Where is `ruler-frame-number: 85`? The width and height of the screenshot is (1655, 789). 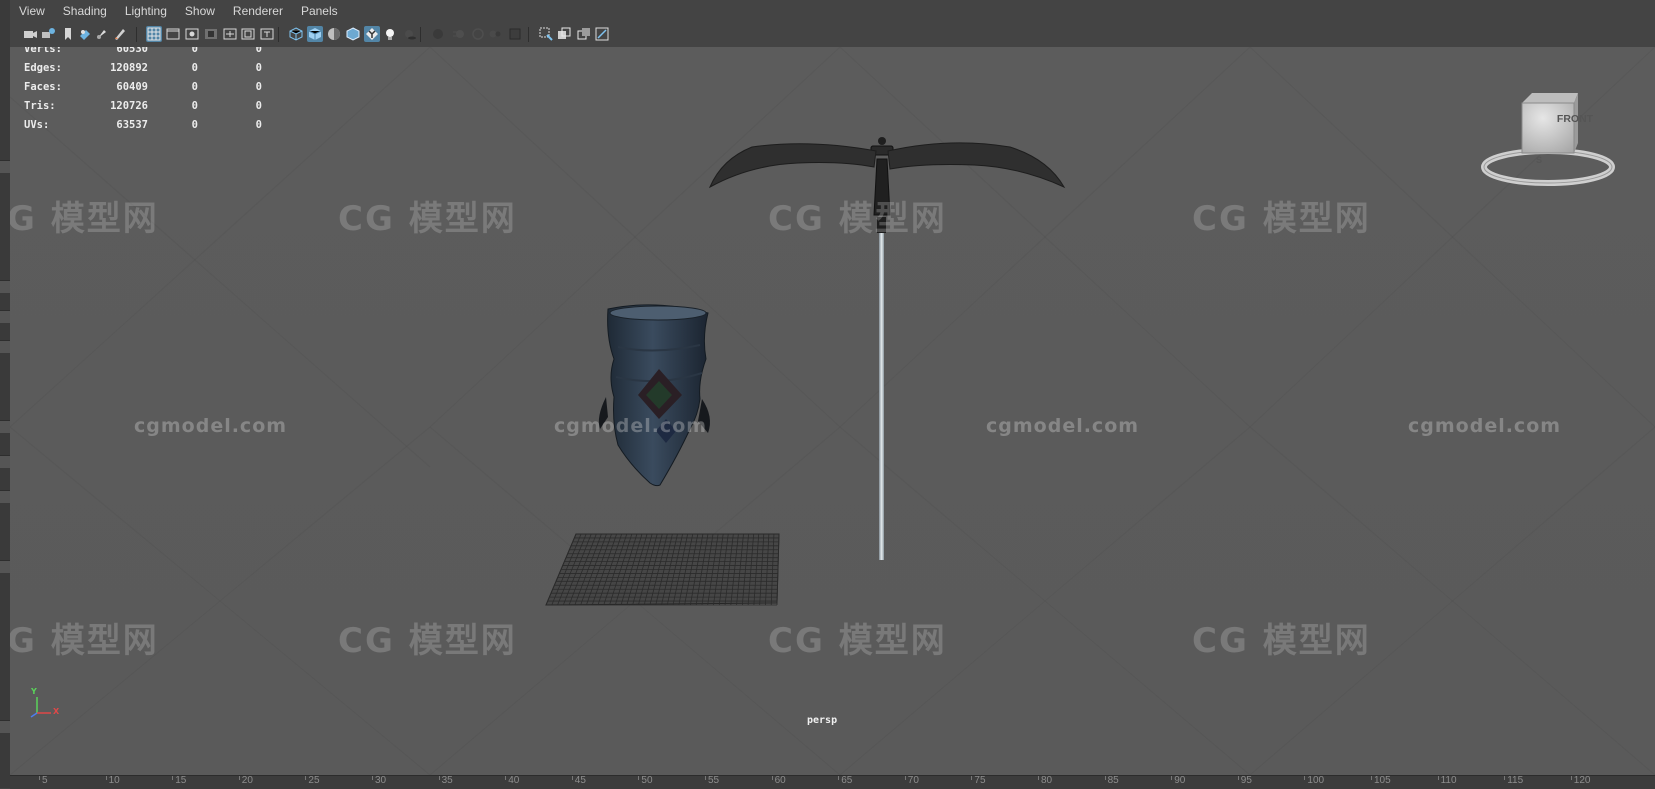
ruler-frame-number: 85 is located at coordinates (1113, 780).